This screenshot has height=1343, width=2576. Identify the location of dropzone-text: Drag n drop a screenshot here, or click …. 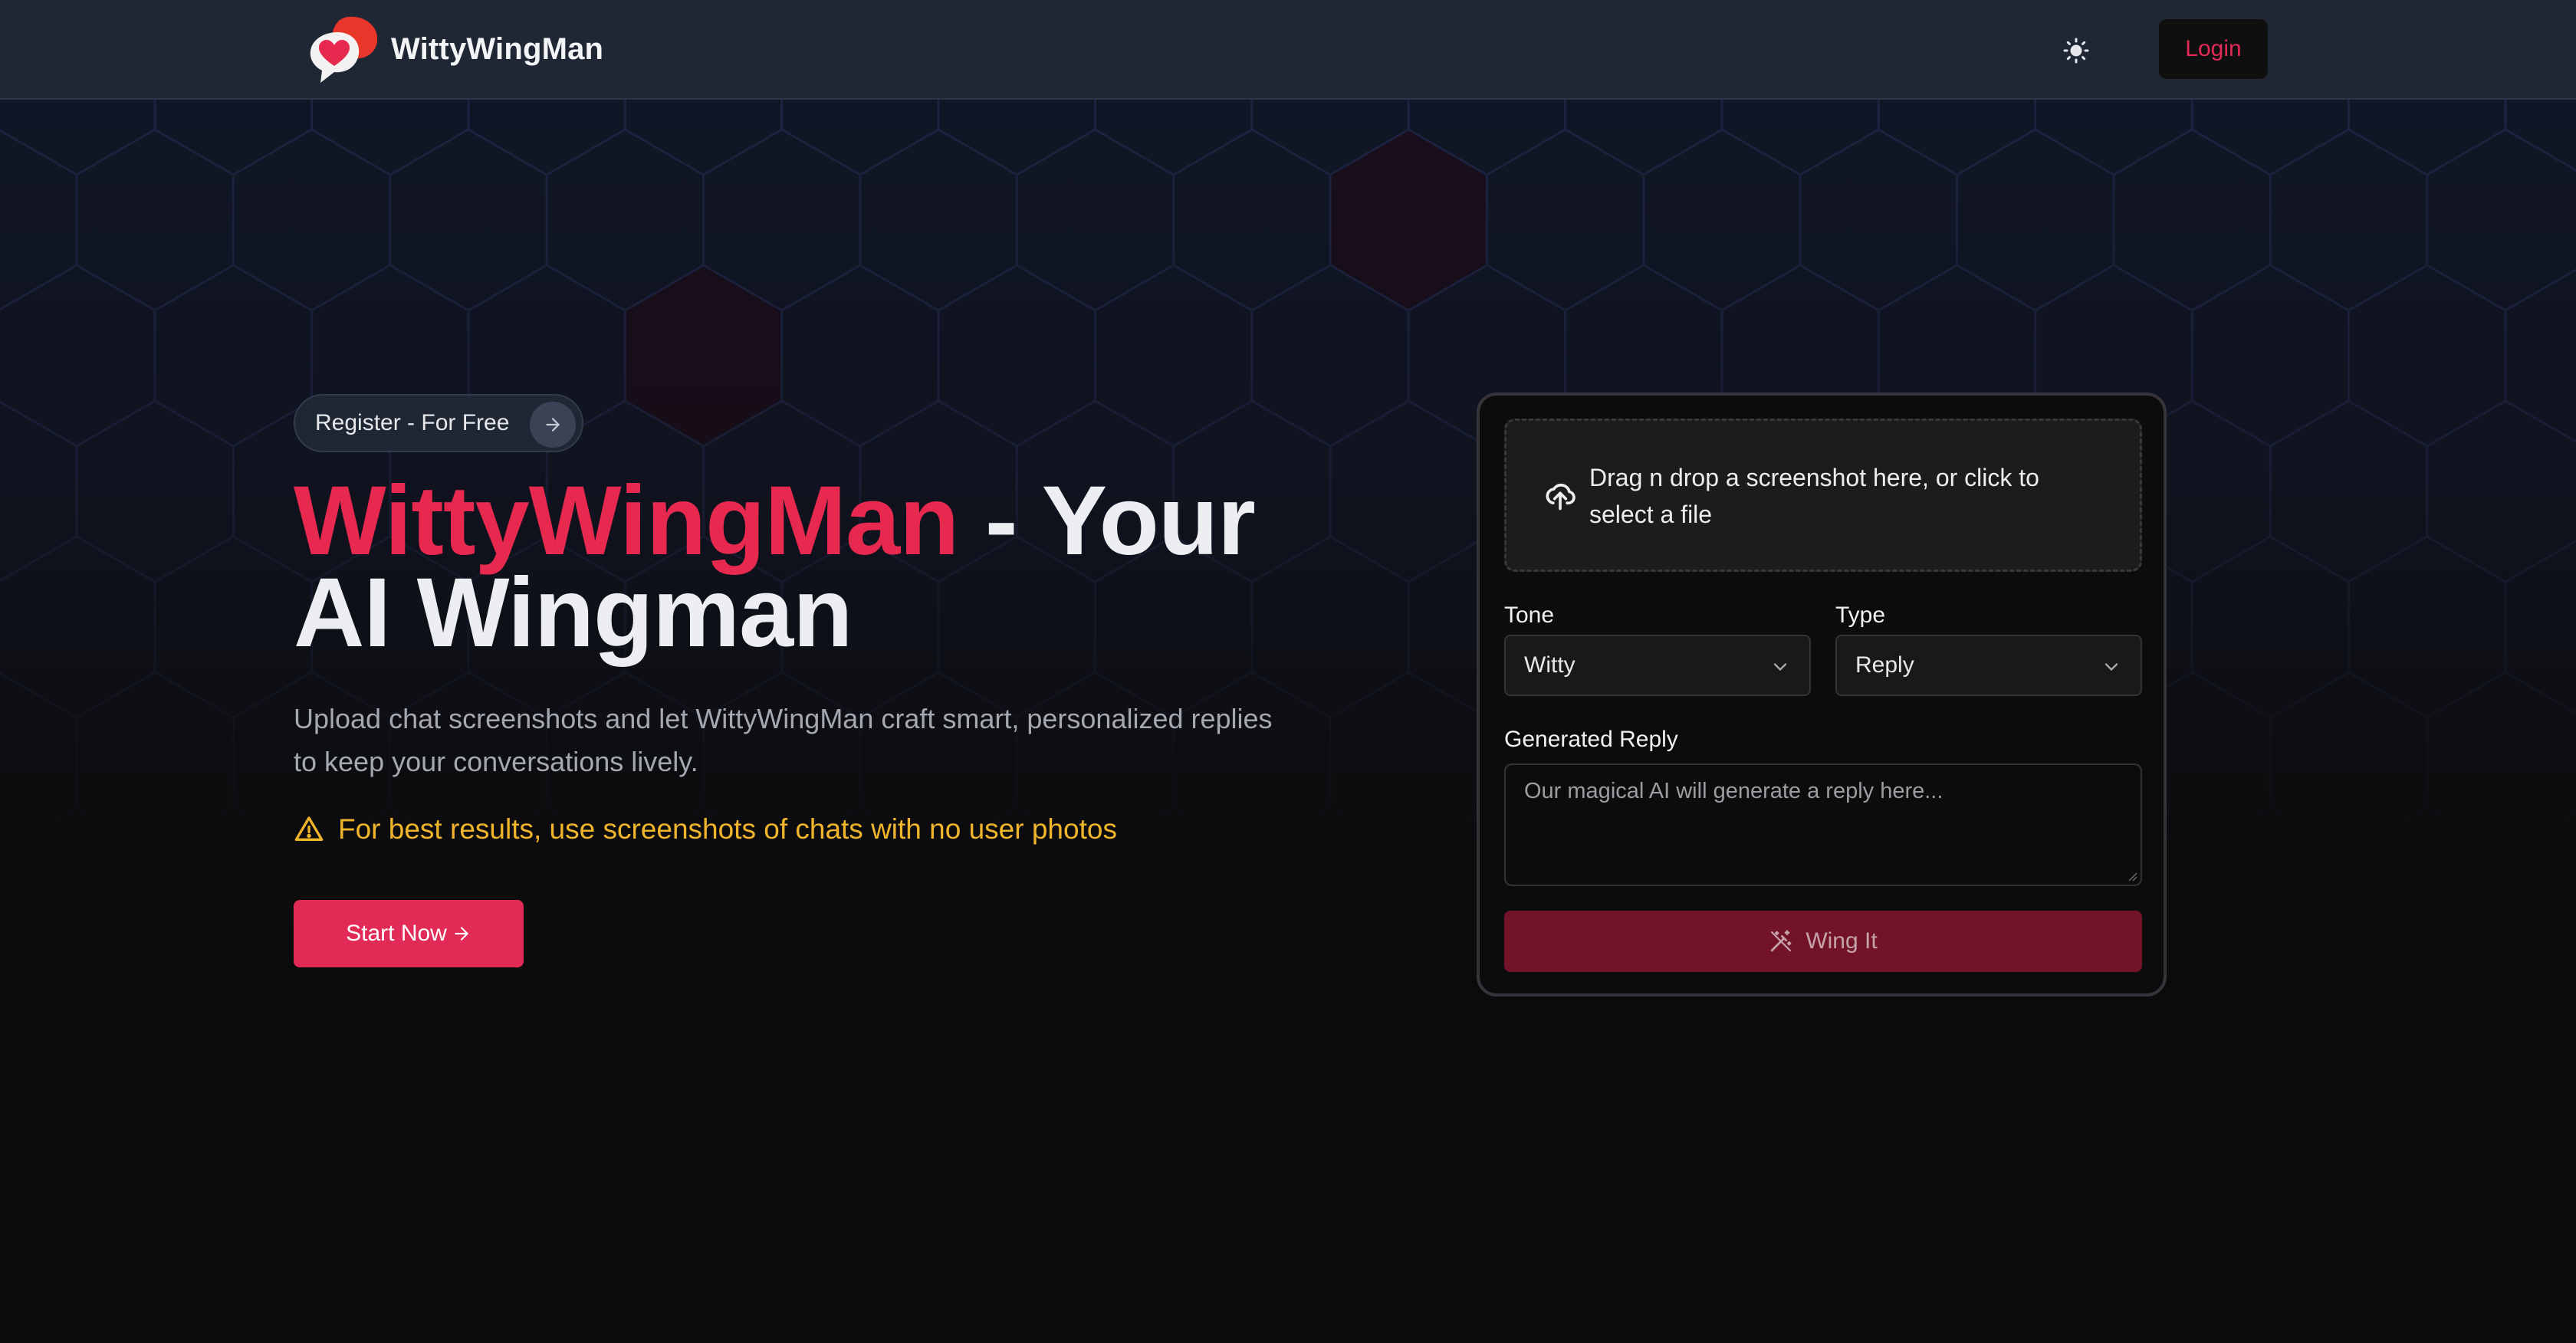
(1814, 496).